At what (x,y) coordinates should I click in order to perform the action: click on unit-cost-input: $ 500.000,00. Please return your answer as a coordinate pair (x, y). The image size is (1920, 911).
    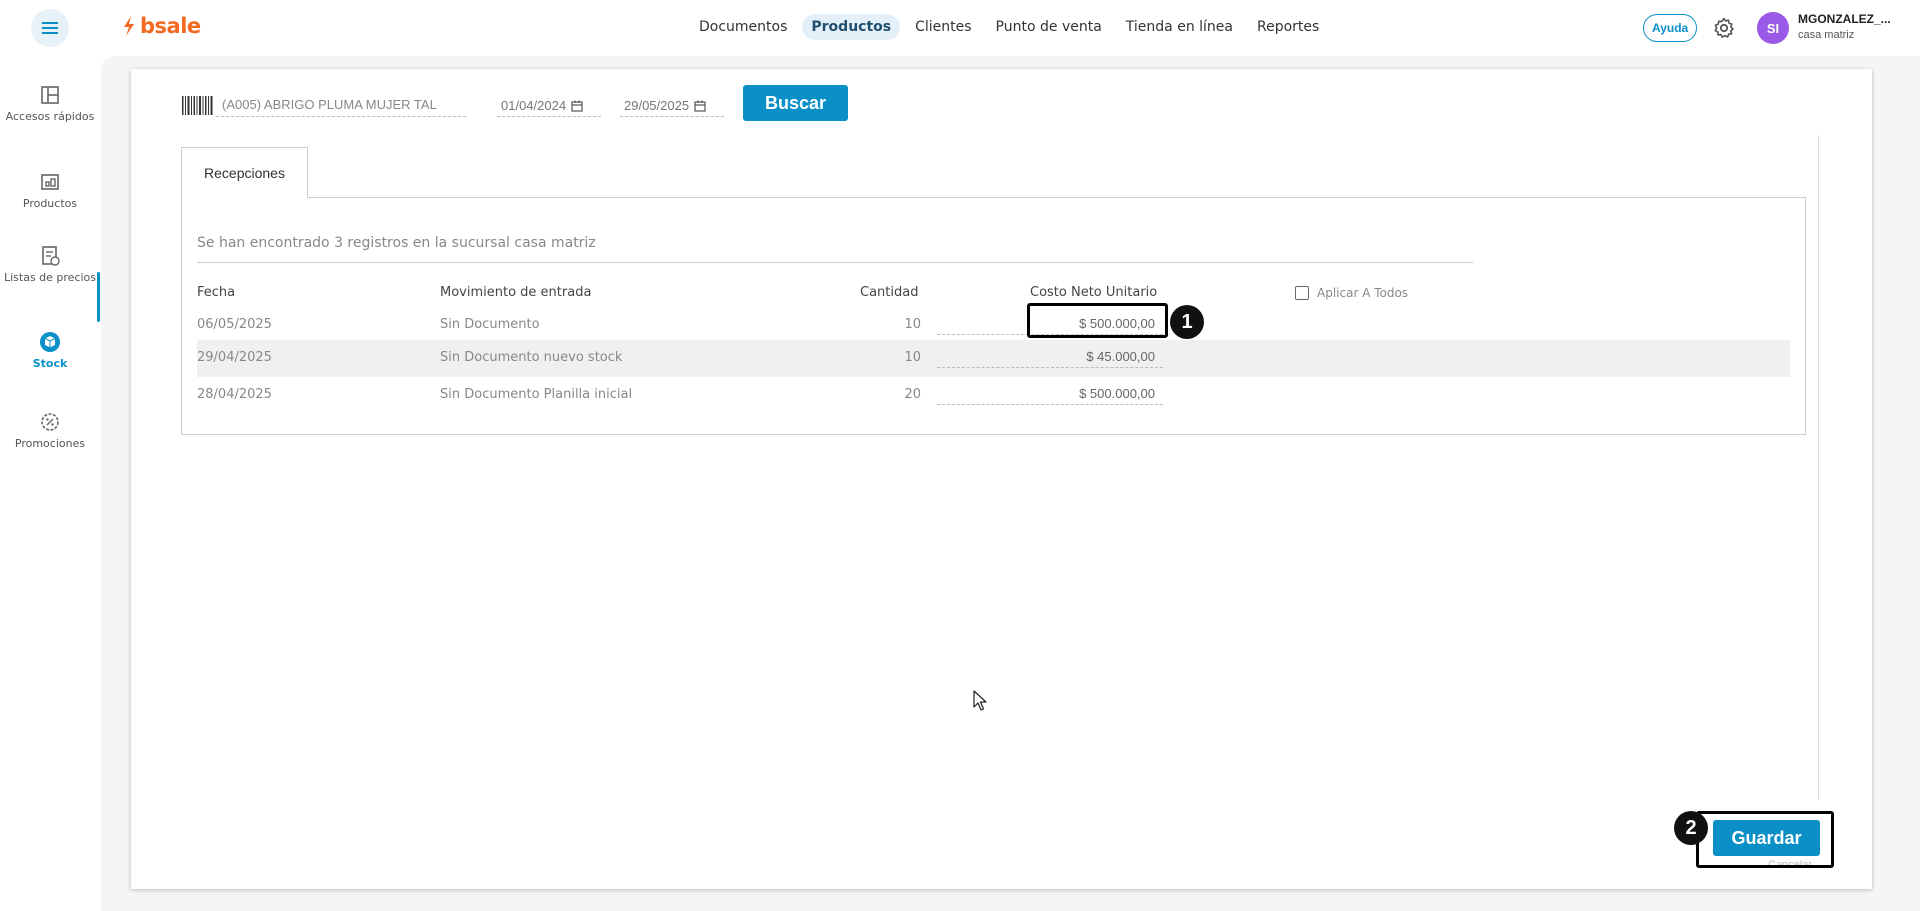
    Looking at the image, I should click on (1050, 394).